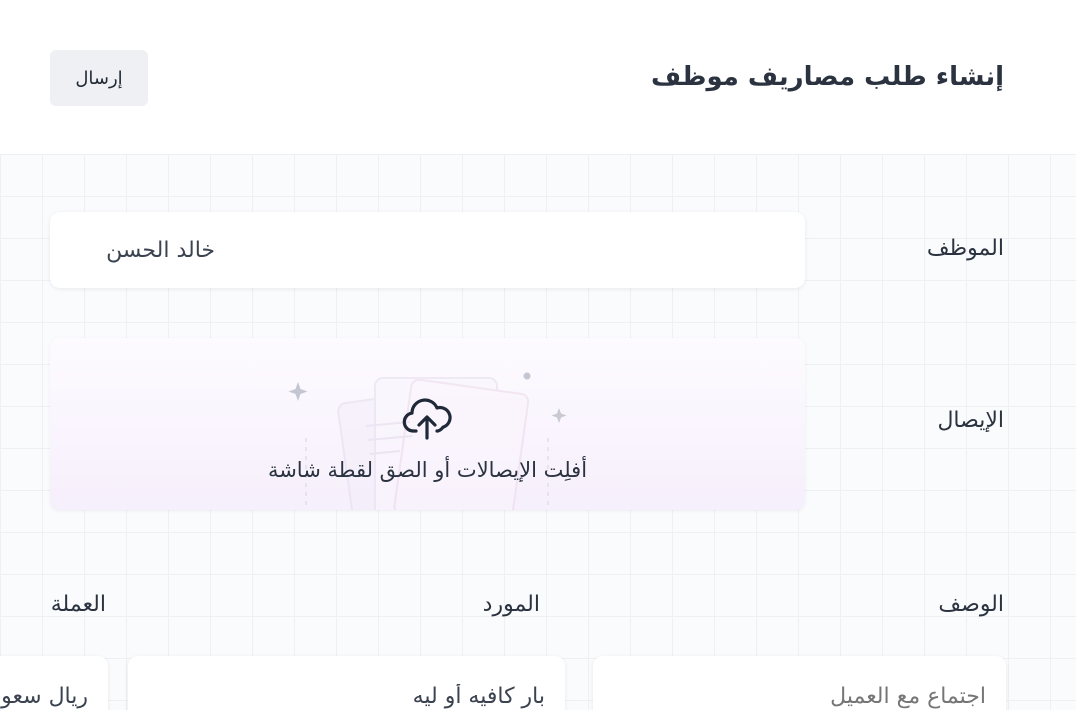  What do you see at coordinates (427, 419) in the screenshot?
I see `cloud-upload-icon` at bounding box center [427, 419].